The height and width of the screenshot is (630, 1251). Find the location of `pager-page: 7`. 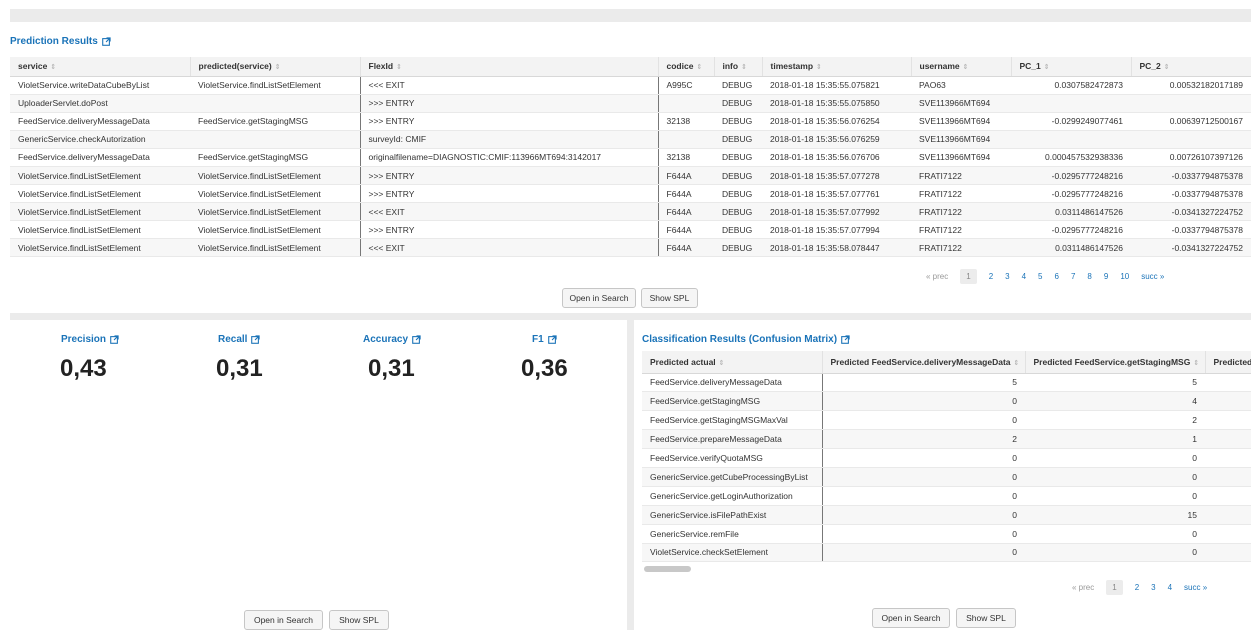

pager-page: 7 is located at coordinates (1073, 276).